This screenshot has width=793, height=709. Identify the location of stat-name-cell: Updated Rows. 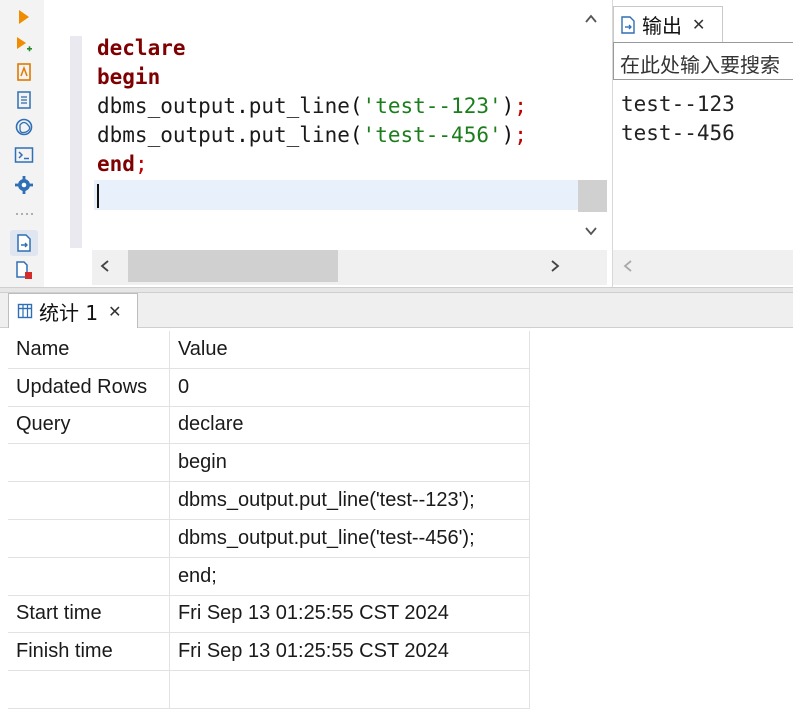
(89, 387).